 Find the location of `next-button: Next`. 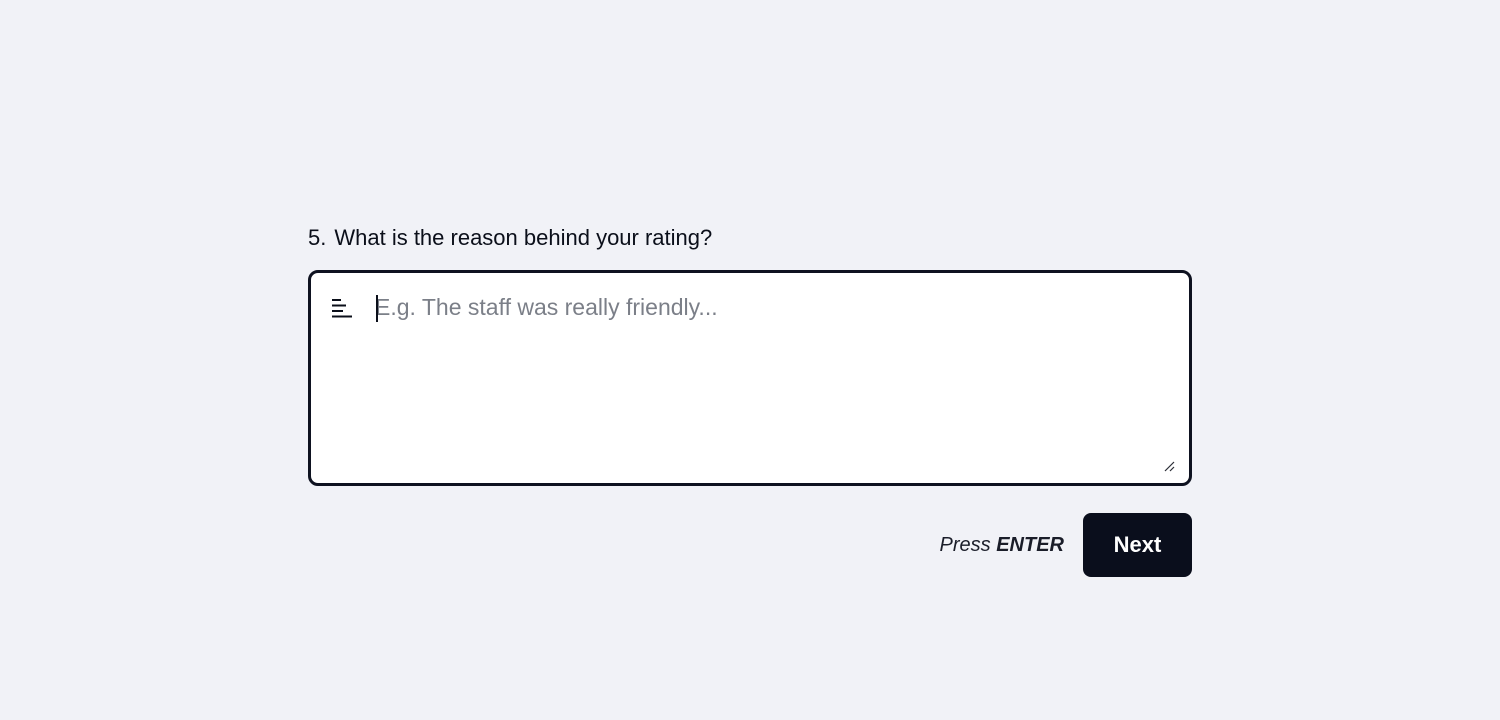

next-button: Next is located at coordinates (1137, 545).